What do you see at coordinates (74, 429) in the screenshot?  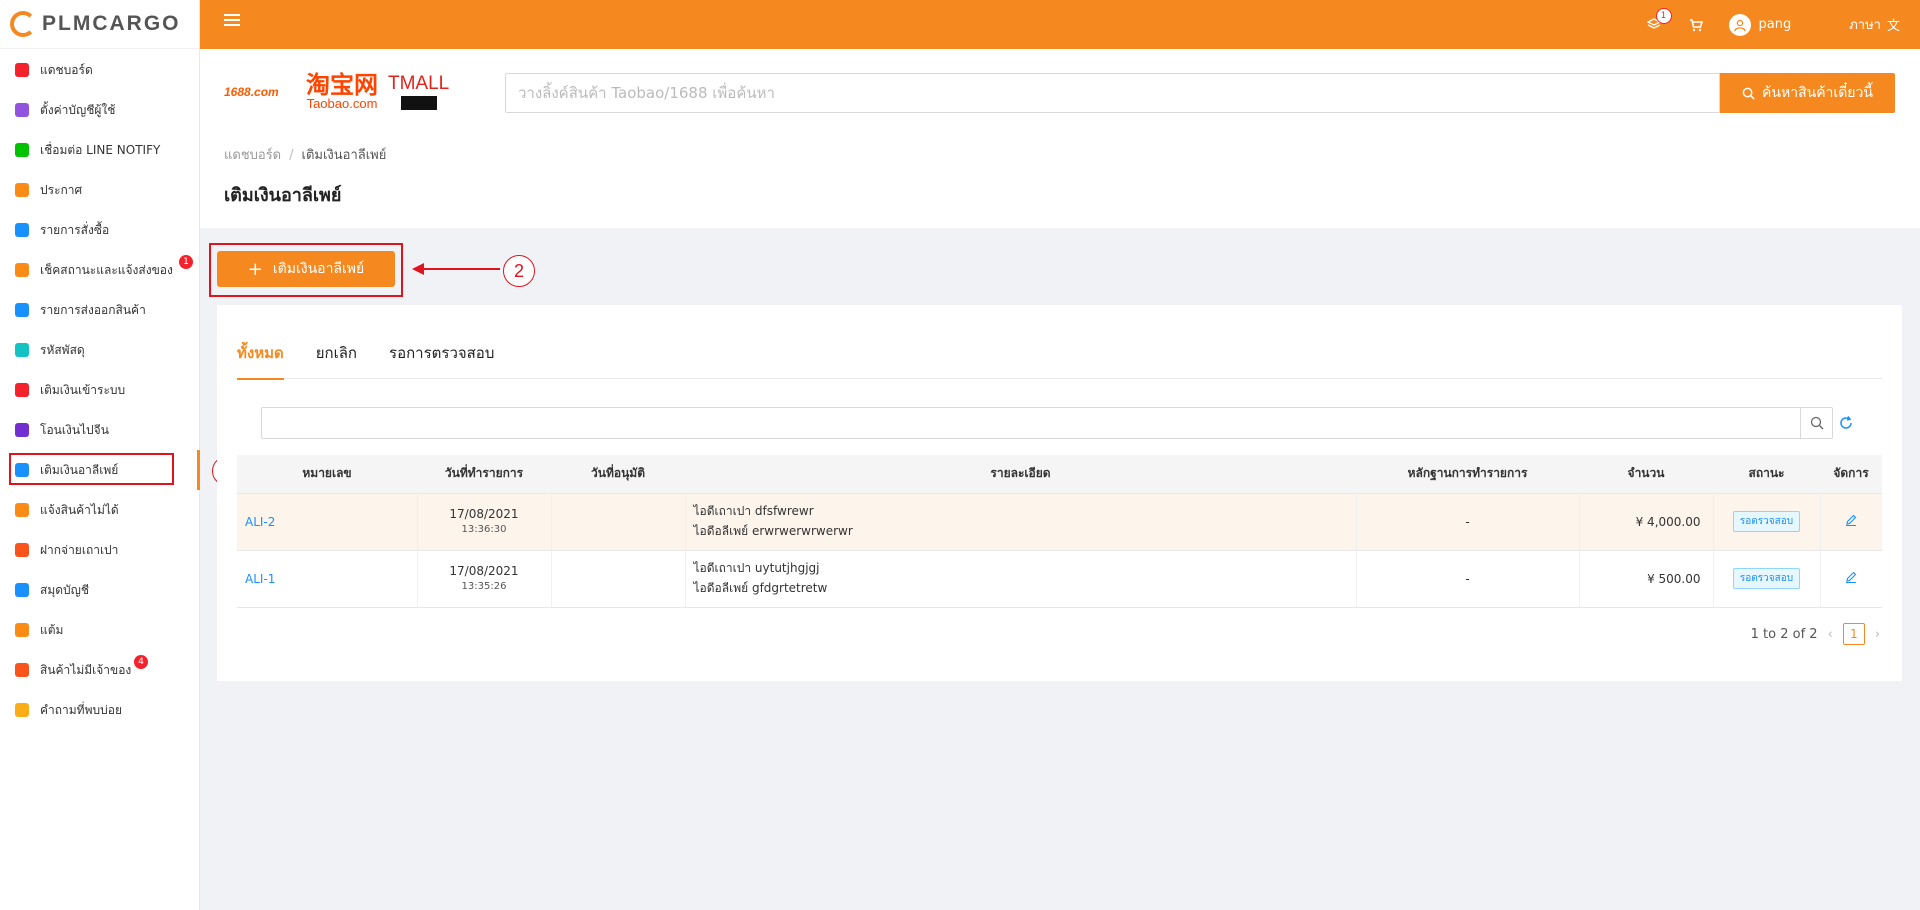 I see `sidebar-item-label: โอนเงินไปจีน` at bounding box center [74, 429].